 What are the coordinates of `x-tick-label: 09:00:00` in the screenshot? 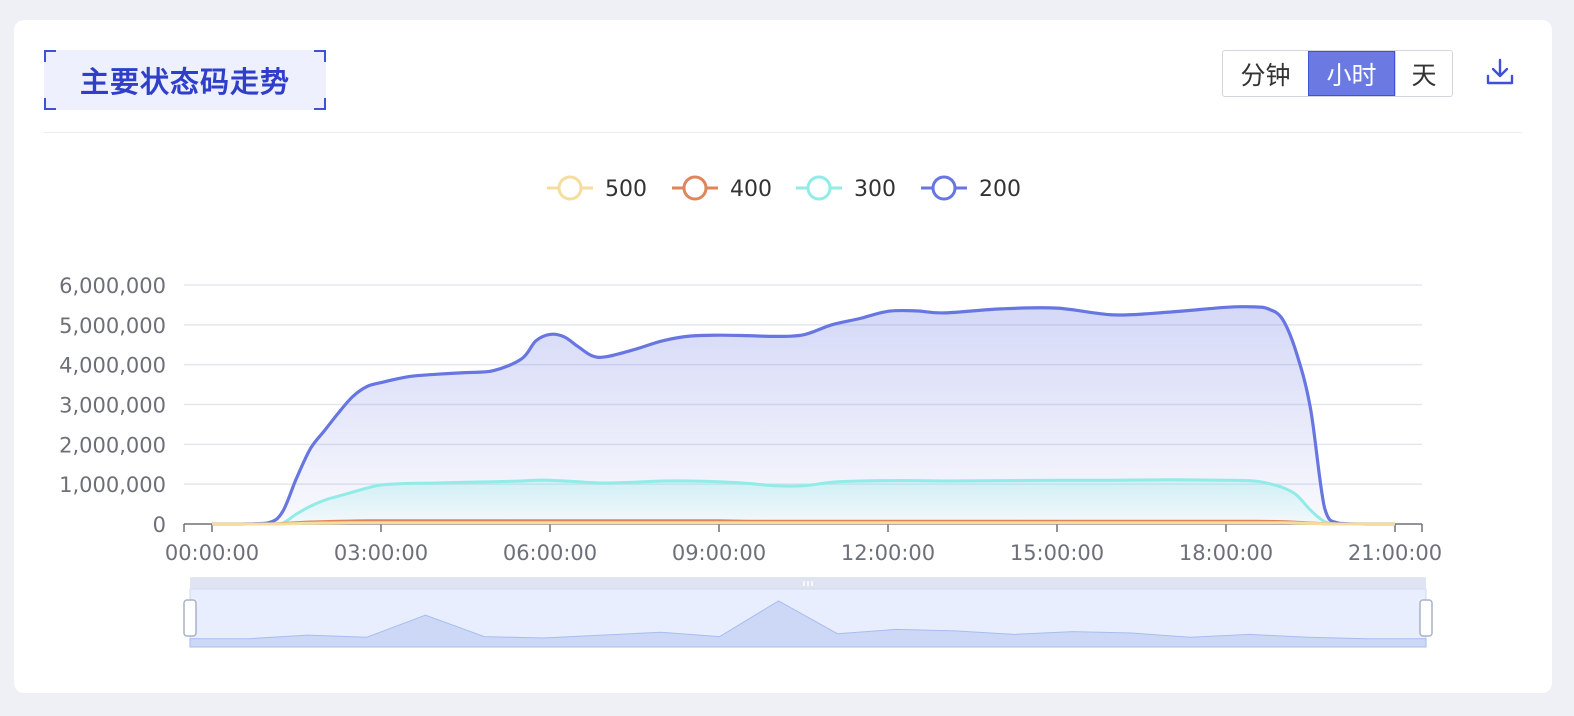 It's located at (719, 553).